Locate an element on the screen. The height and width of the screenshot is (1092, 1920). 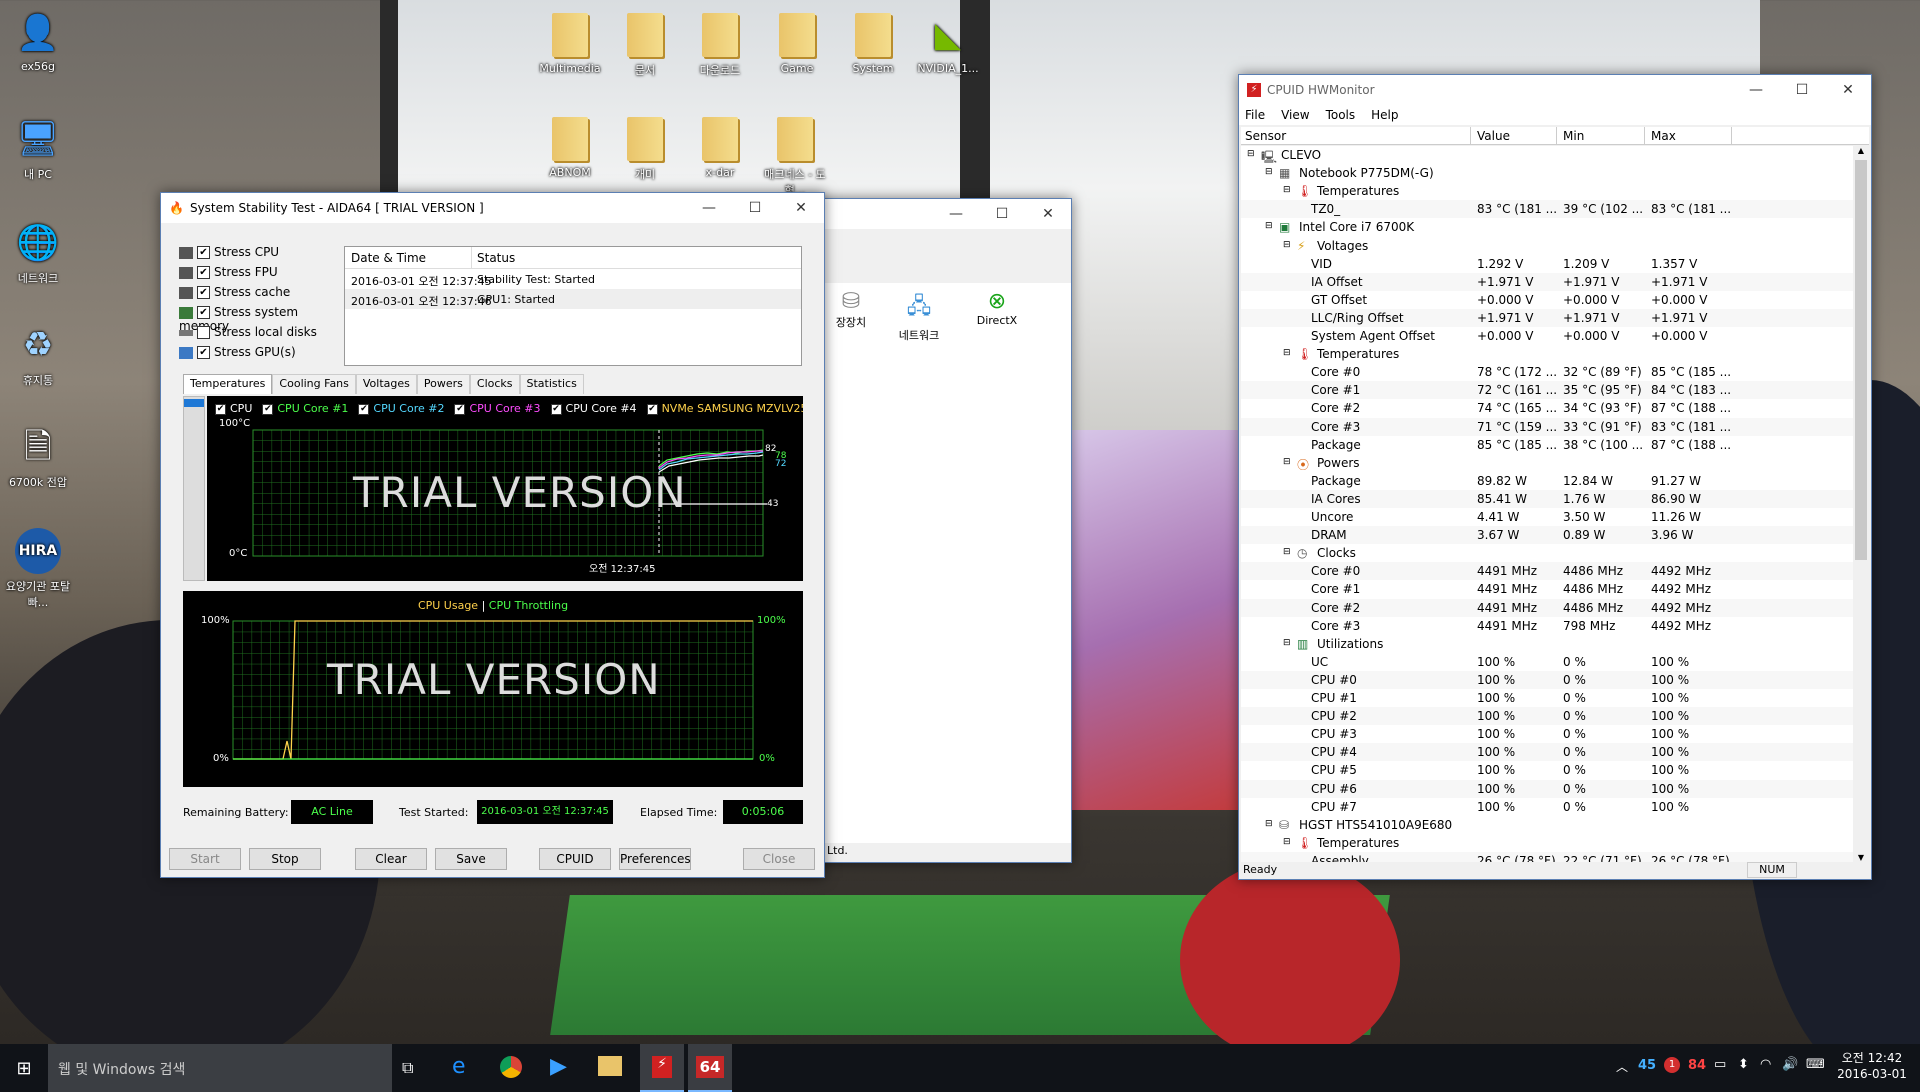
desktop-icon-xdar: x-dar is located at coordinates (720, 147).